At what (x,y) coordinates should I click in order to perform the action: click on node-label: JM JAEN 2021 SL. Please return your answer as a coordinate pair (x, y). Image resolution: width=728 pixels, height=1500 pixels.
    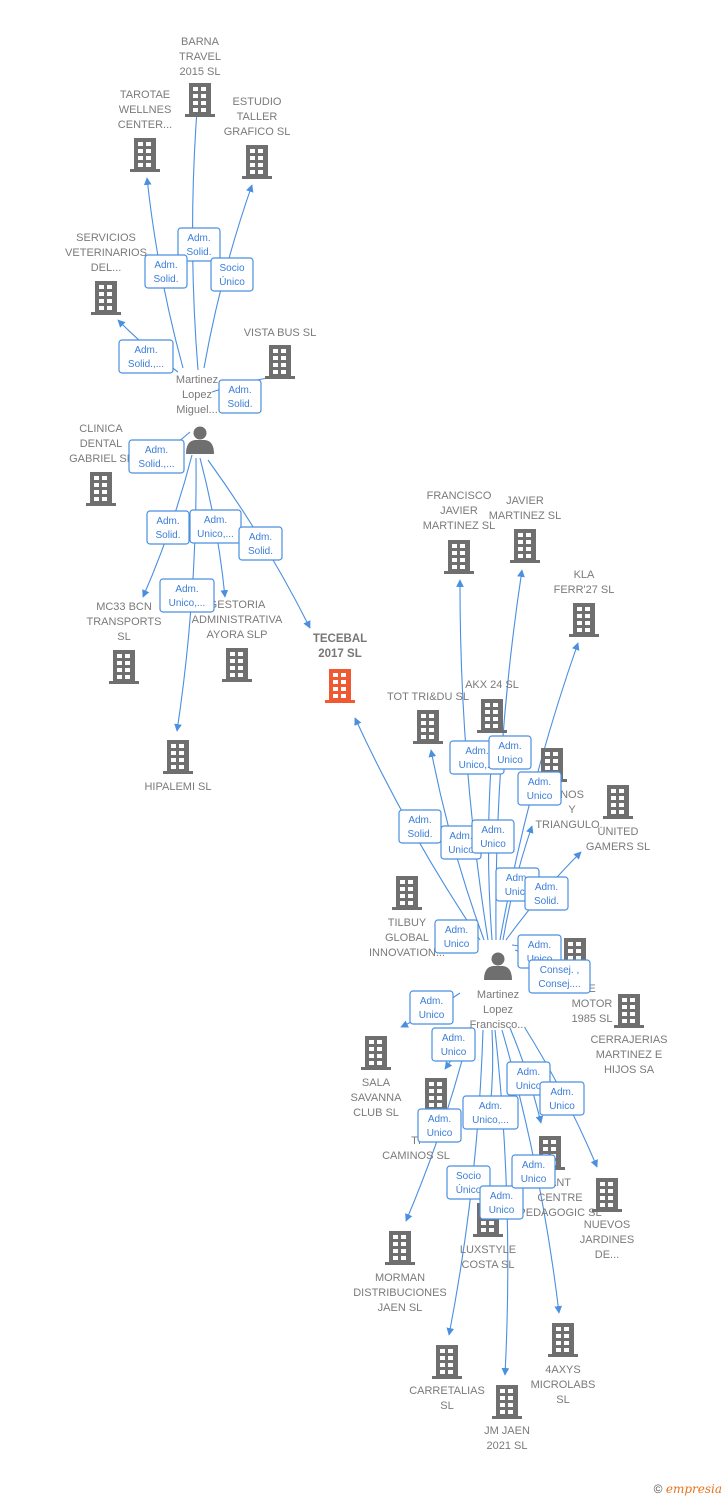
    Looking at the image, I should click on (507, 1438).